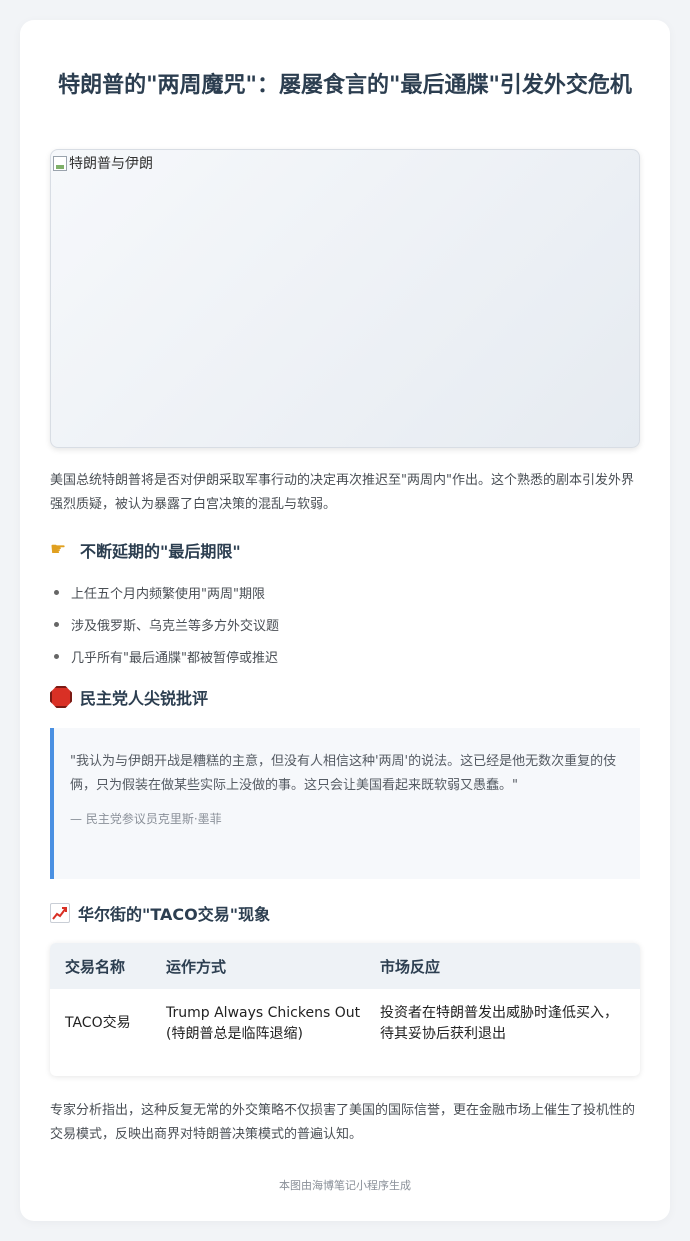 The width and height of the screenshot is (690, 1241). I want to click on pointing-hand-icon: ☛, so click(58, 549).